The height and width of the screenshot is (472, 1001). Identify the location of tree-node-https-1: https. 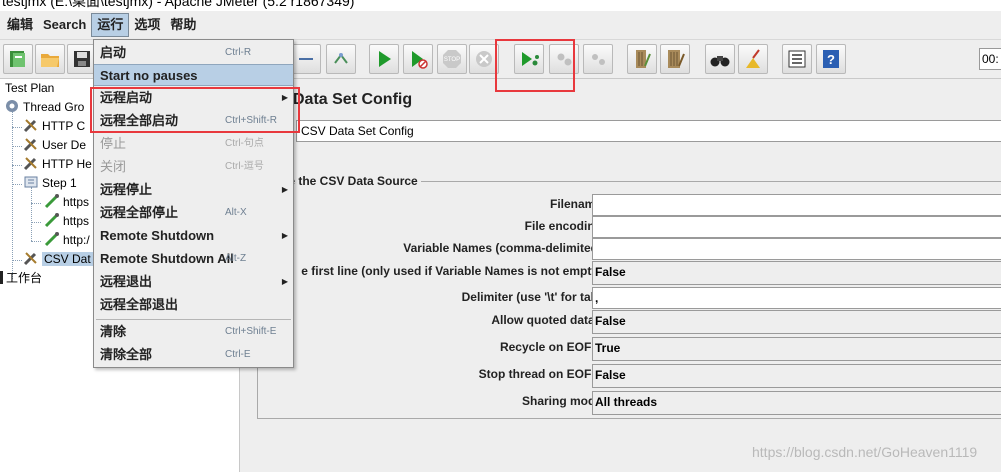
(66, 202).